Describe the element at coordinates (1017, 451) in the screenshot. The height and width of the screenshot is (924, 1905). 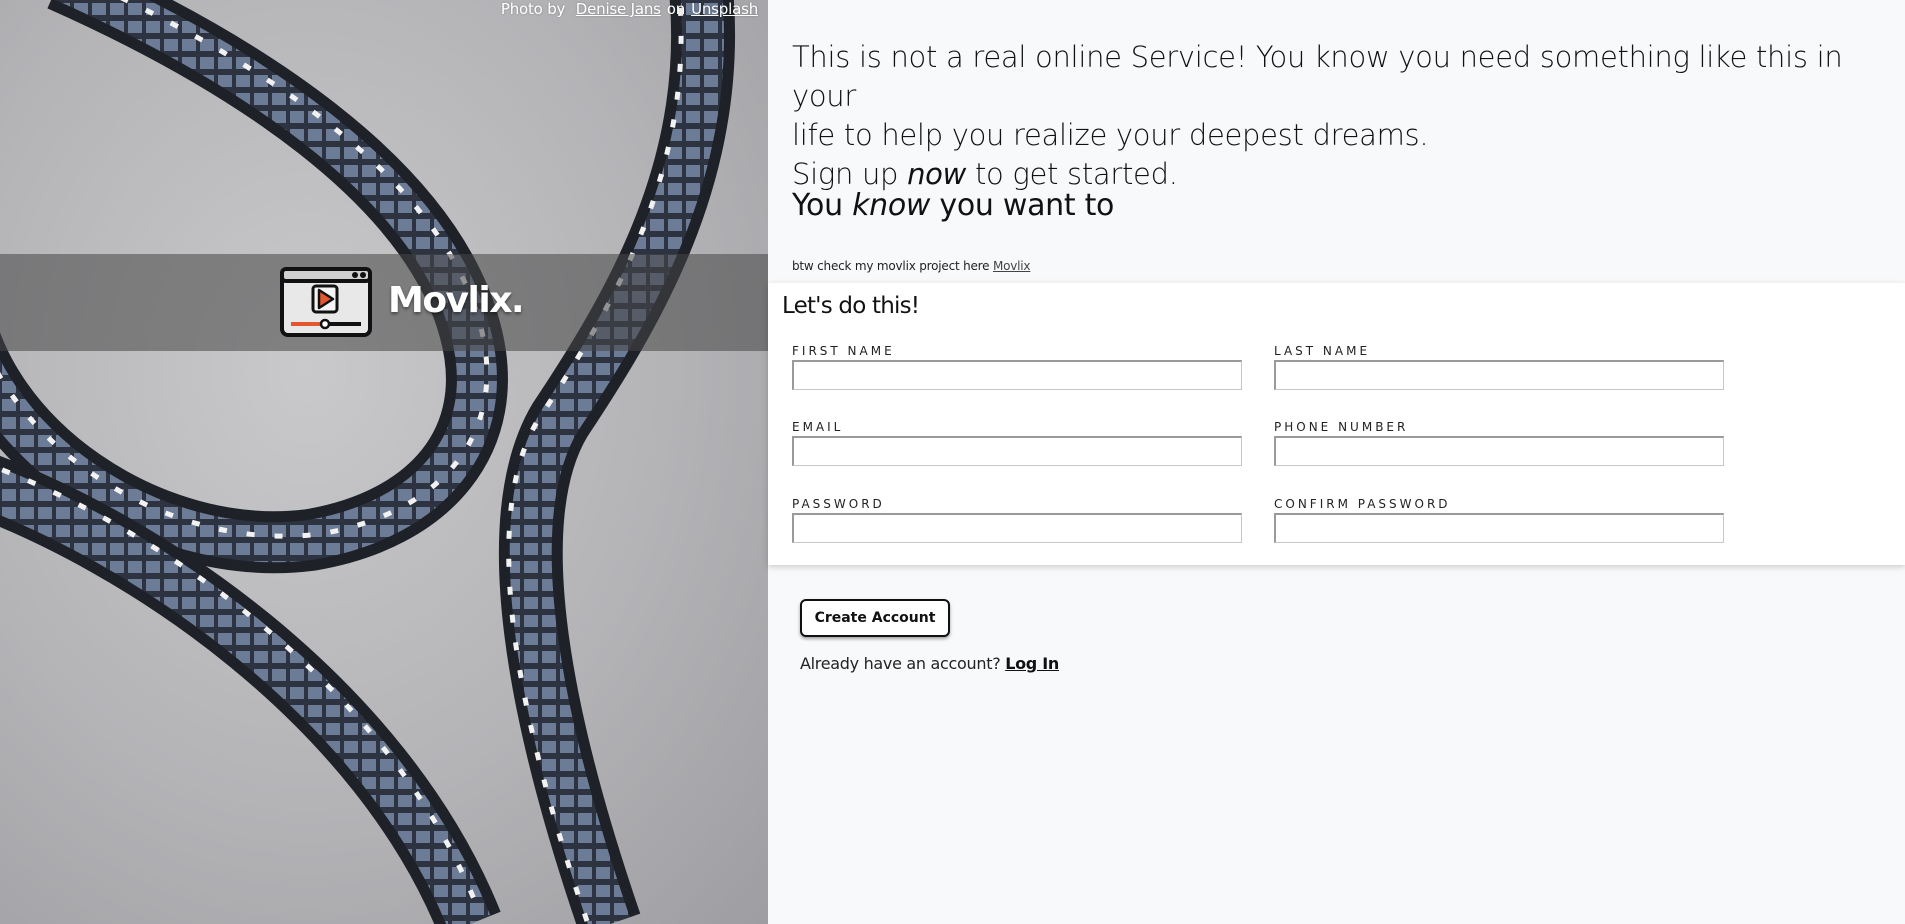
I see `email-input` at that location.